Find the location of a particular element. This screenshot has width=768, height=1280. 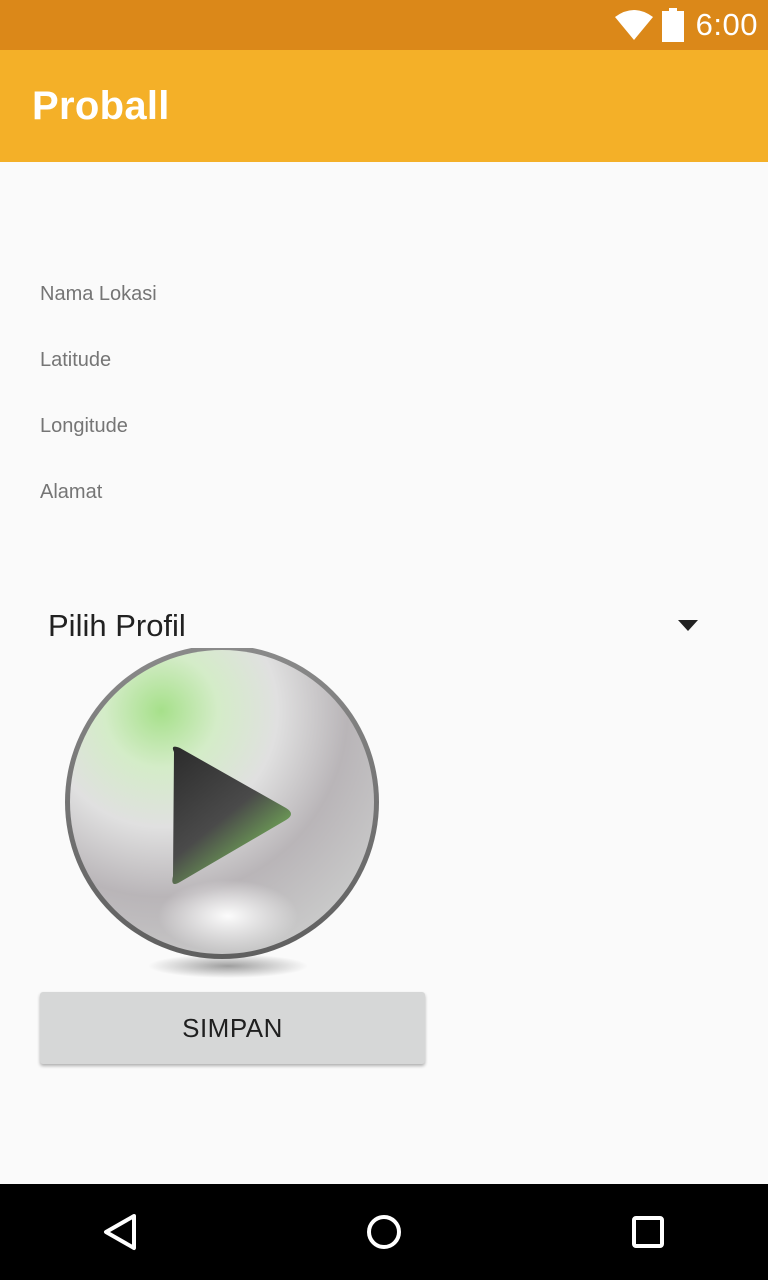

recents-icon is located at coordinates (648, 1232).